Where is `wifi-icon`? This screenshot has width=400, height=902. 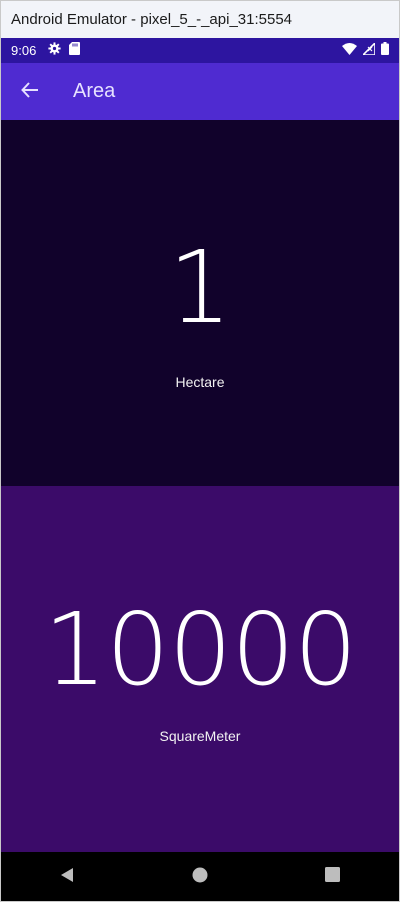 wifi-icon is located at coordinates (349, 50).